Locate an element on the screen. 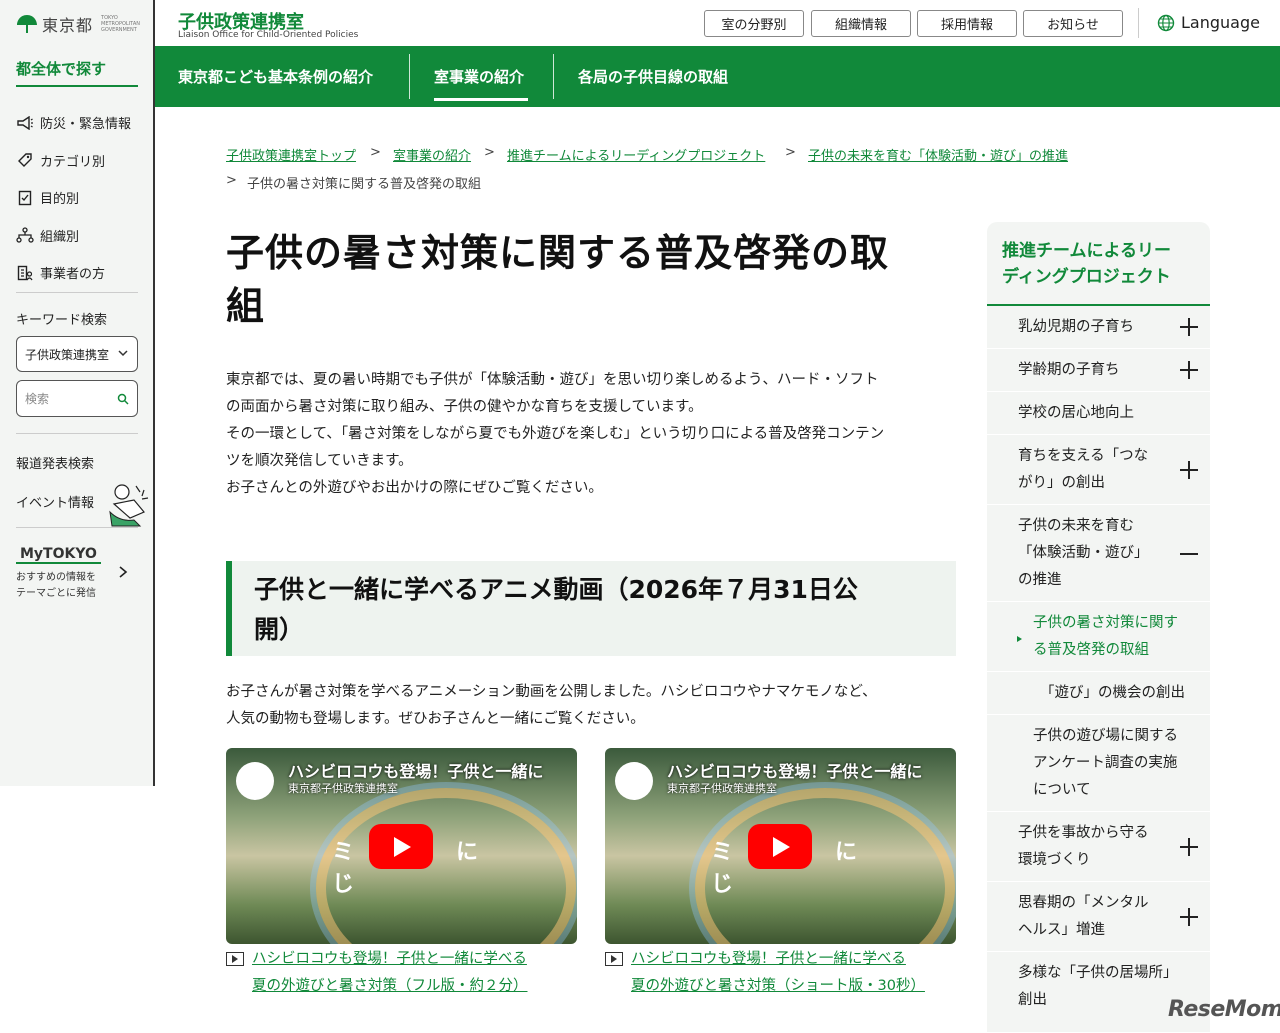 The width and height of the screenshot is (1280, 1033). header-button-recruit: 採用情報 is located at coordinates (967, 23).